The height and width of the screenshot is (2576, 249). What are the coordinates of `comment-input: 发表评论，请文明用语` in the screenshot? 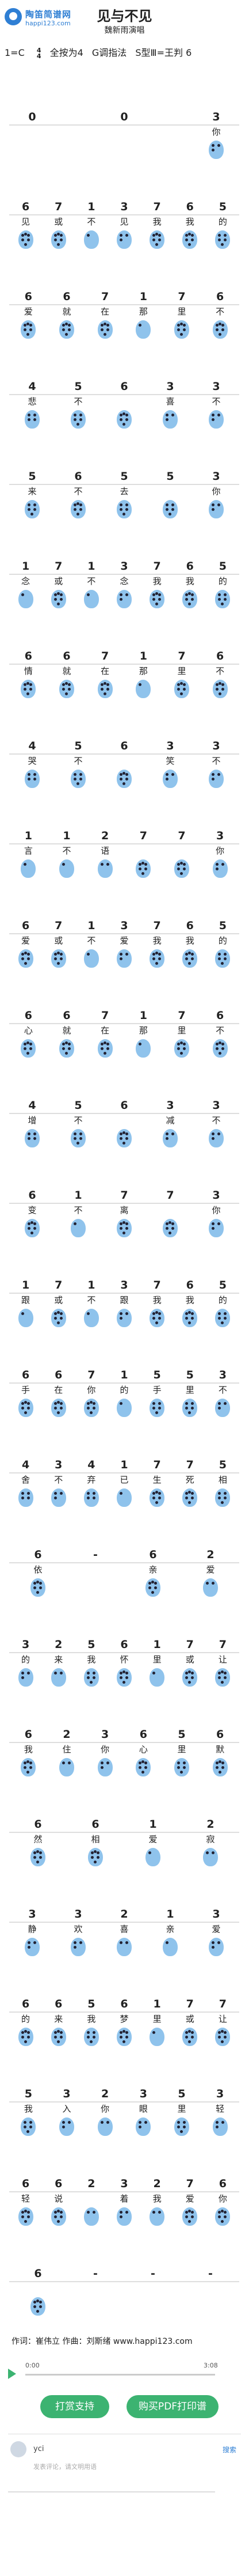 It's located at (65, 2466).